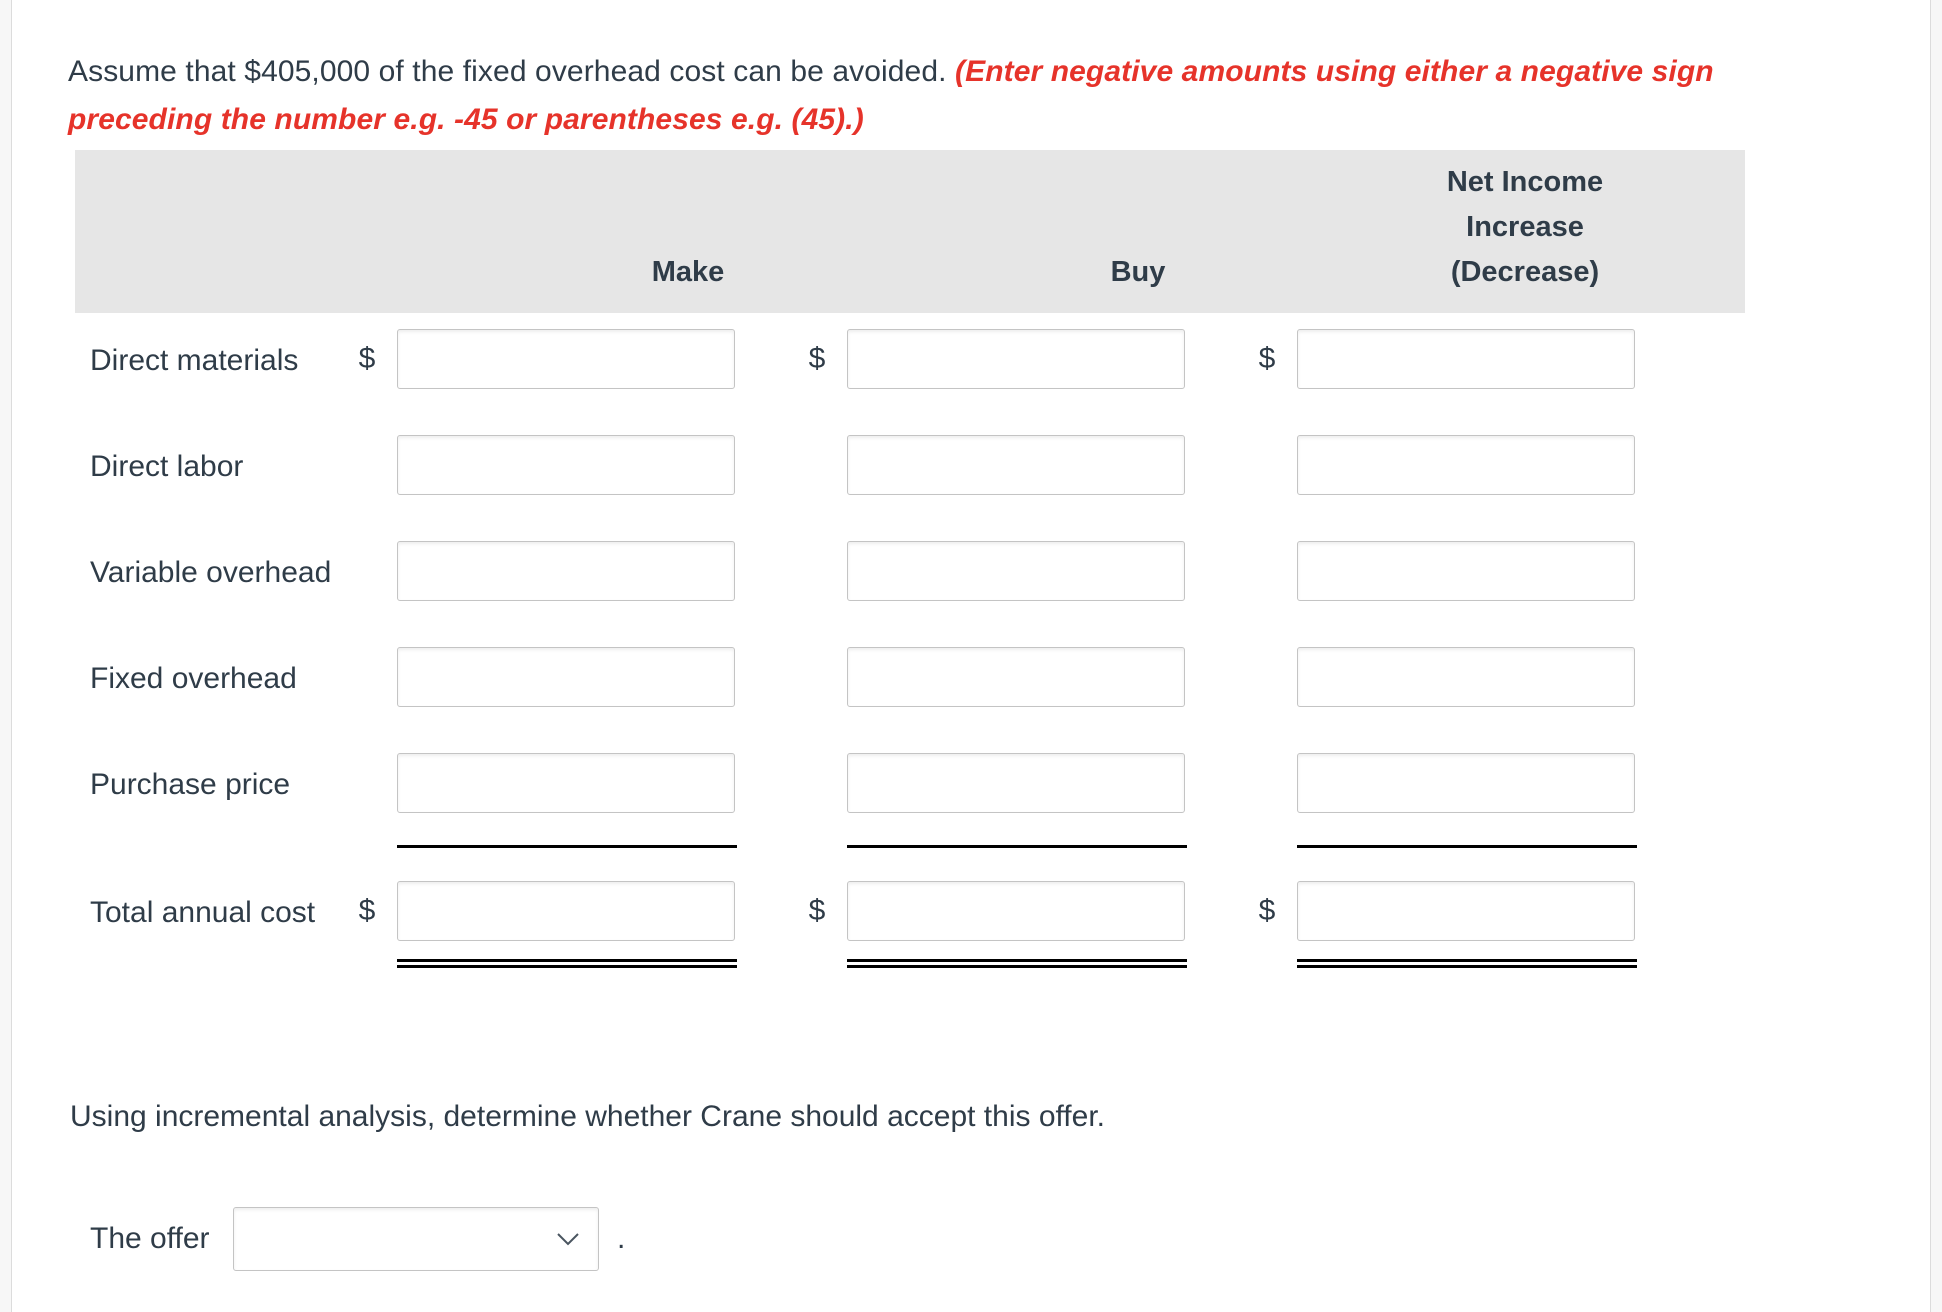 Image resolution: width=1942 pixels, height=1312 pixels. I want to click on amount-input-net-variable-overhead, so click(1466, 571).